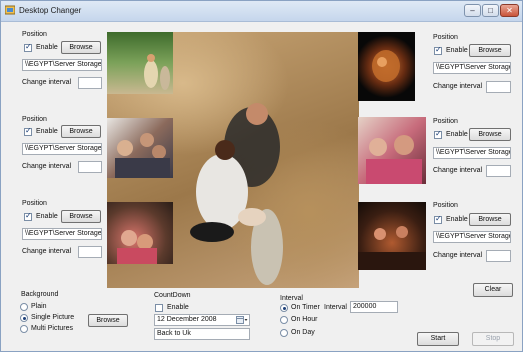 The width and height of the screenshot is (523, 352). What do you see at coordinates (392, 236) in the screenshot?
I see `photo-bottom-right` at bounding box center [392, 236].